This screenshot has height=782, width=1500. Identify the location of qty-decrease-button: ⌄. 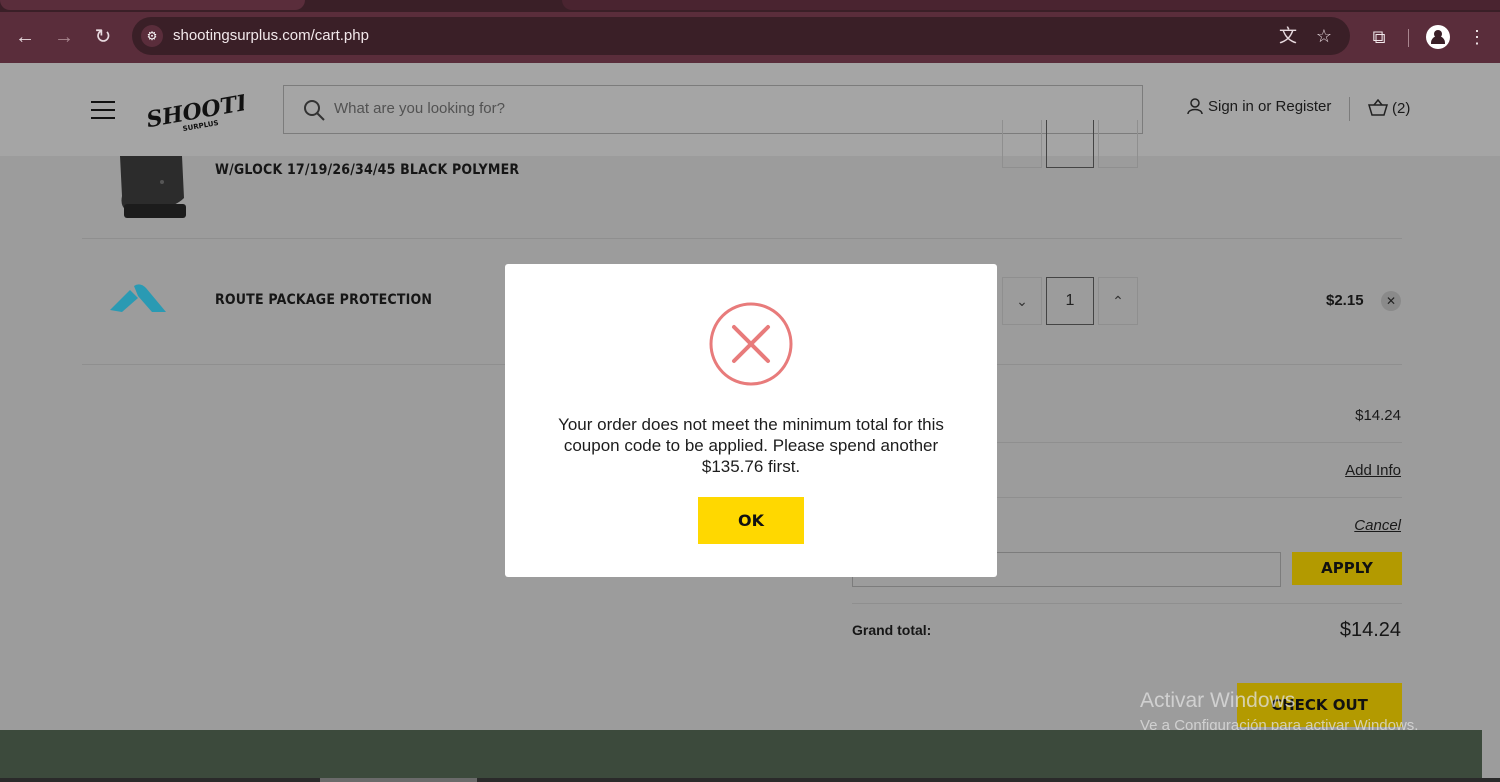
(1022, 301).